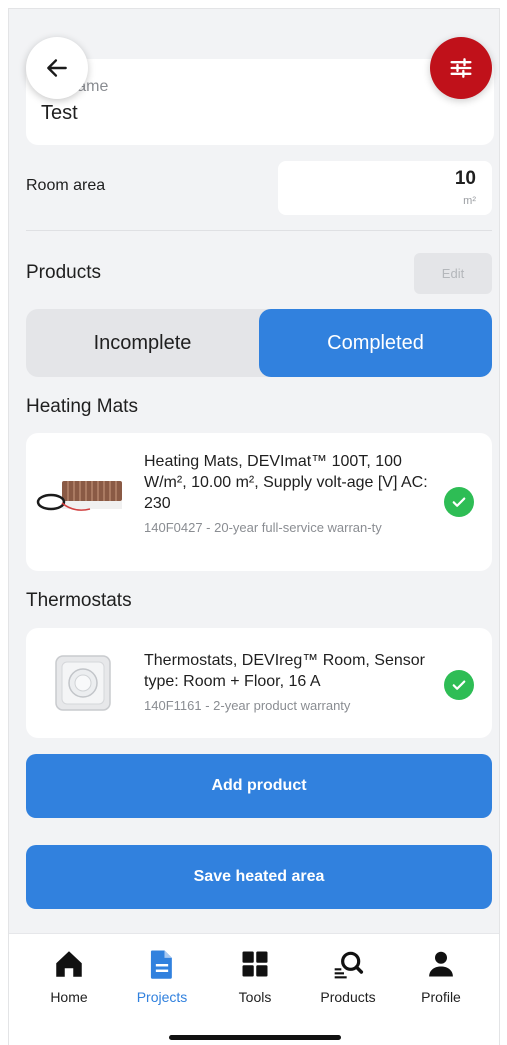  Describe the element at coordinates (63, 272) in the screenshot. I see `products-title: Products` at that location.